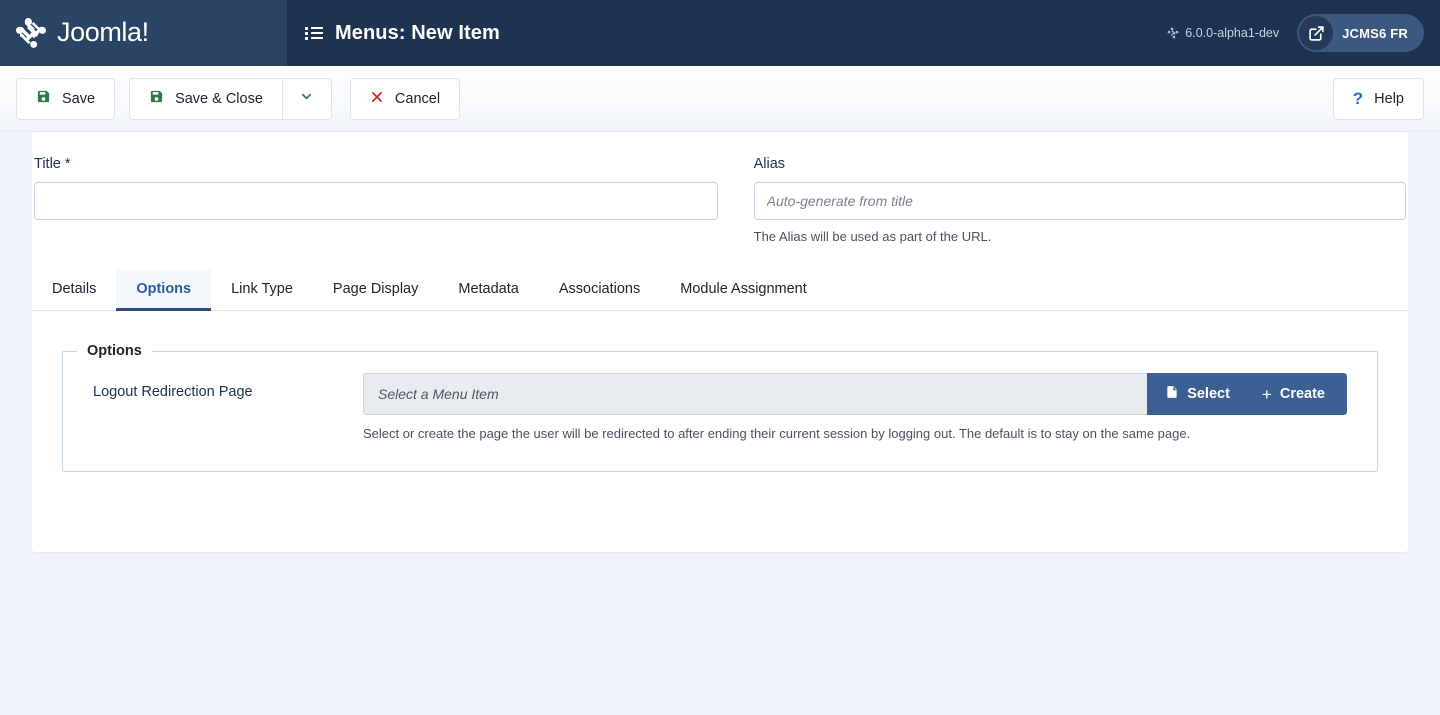  I want to click on menu-item-display-input, so click(755, 394).